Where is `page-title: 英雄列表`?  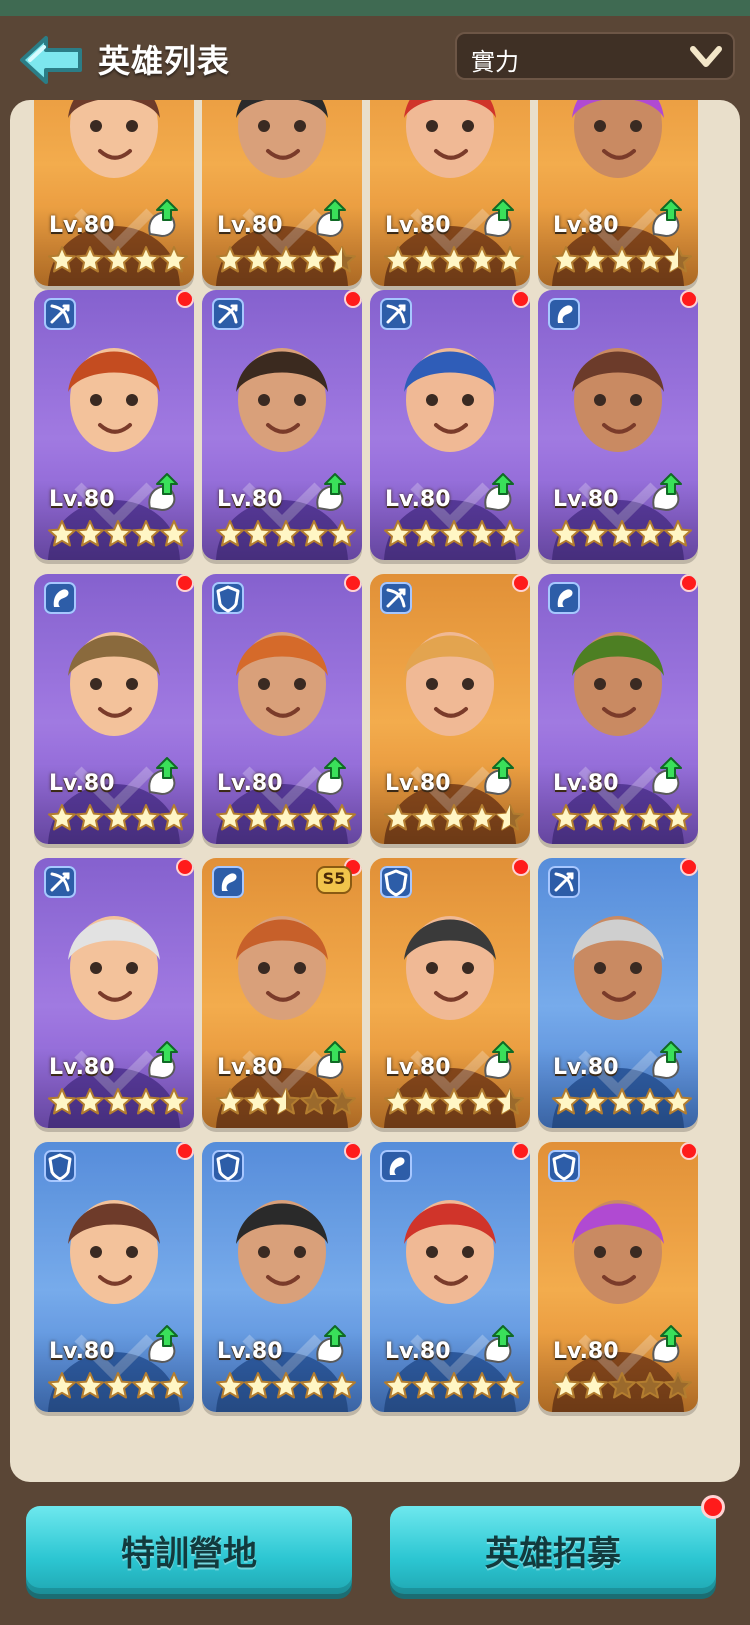 page-title: 英雄列表 is located at coordinates (164, 61).